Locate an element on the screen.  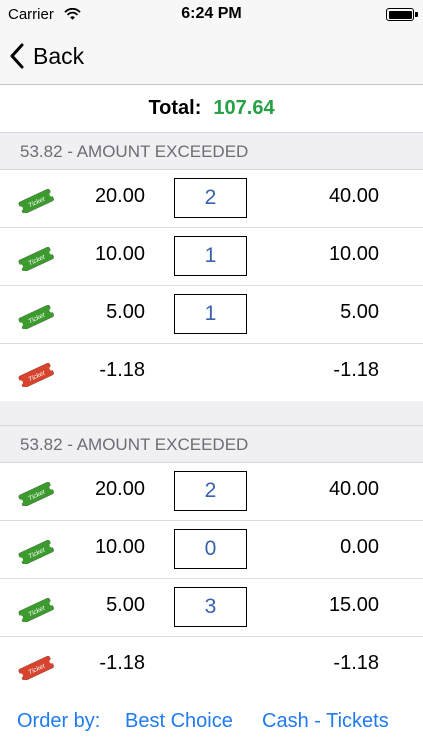
quantity-field: 0 is located at coordinates (210, 549).